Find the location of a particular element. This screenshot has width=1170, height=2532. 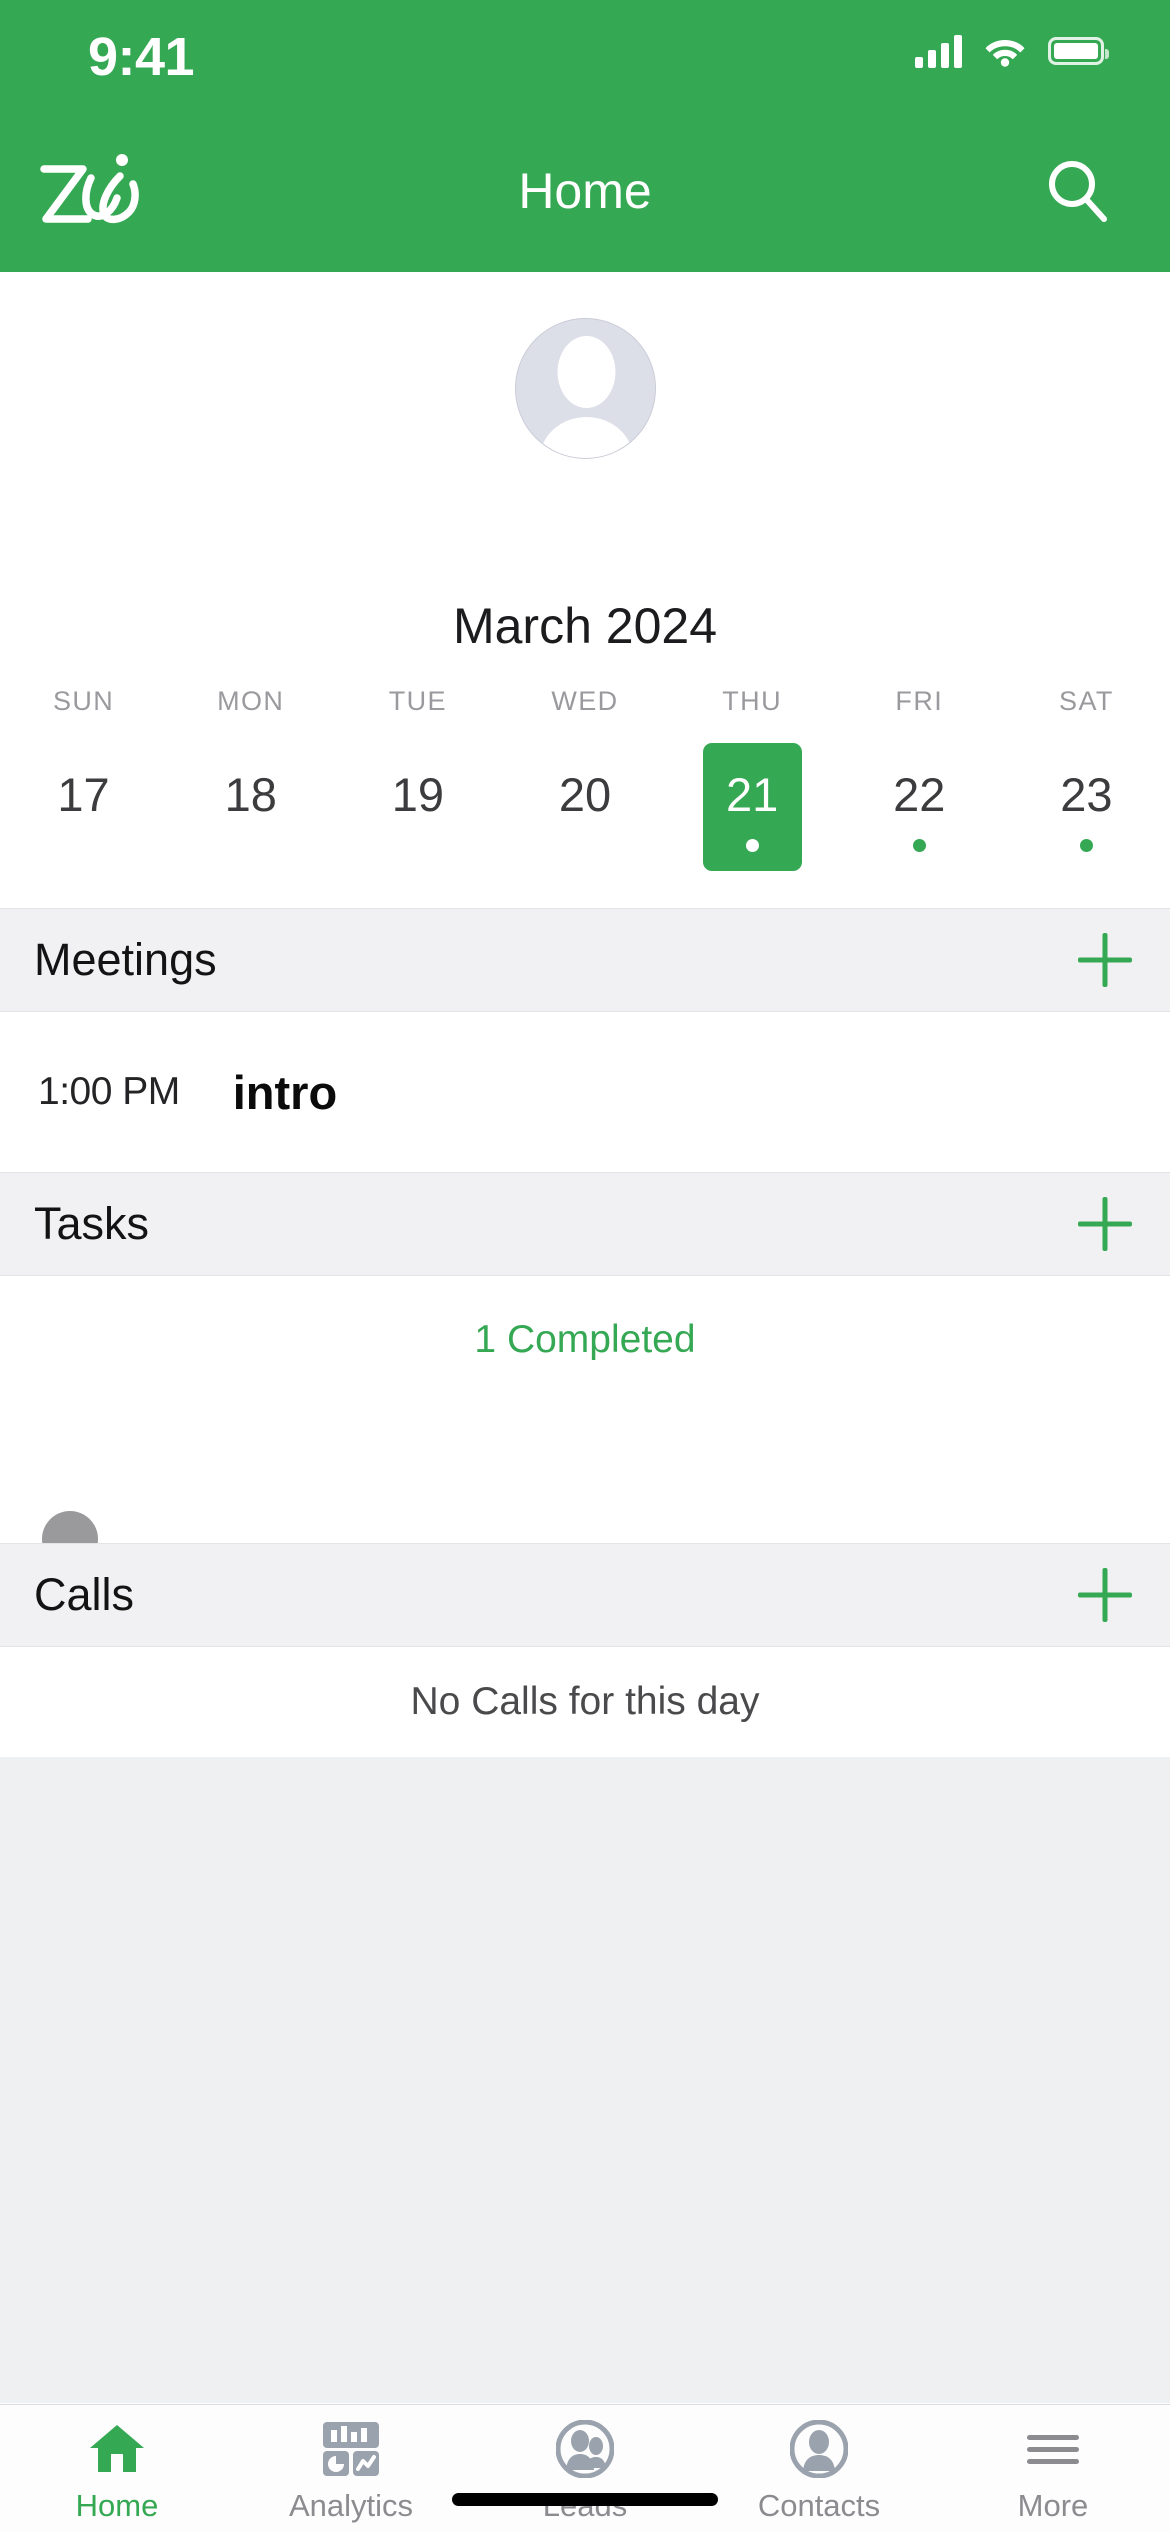

calendar-day-row: 17 18 19 20 21 22 23 is located at coordinates (585, 794).